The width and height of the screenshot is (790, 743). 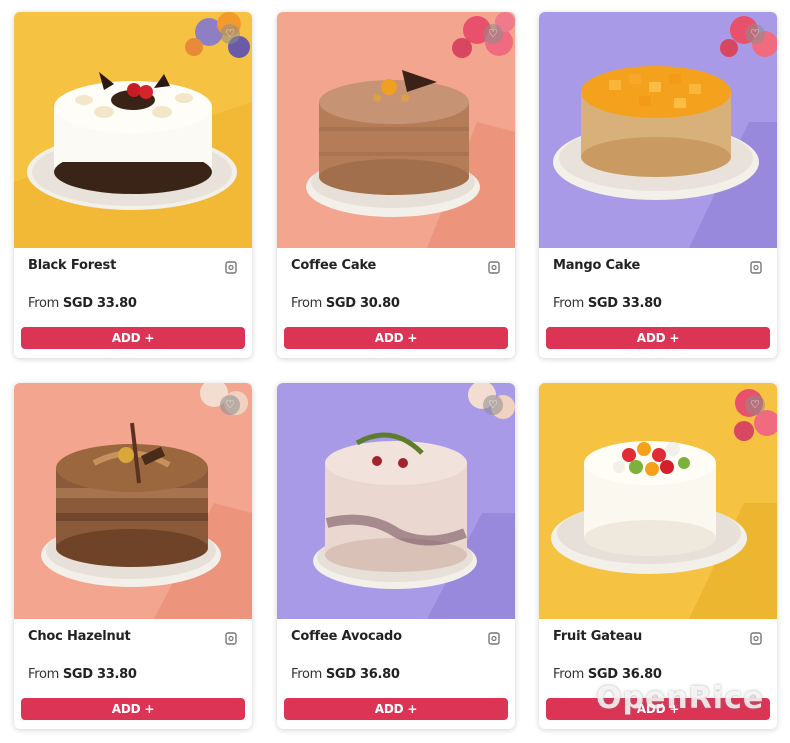 I want to click on product-card: ♡ Coffee Avocado From SGD 36.80 ADD +, so click(x=396, y=556).